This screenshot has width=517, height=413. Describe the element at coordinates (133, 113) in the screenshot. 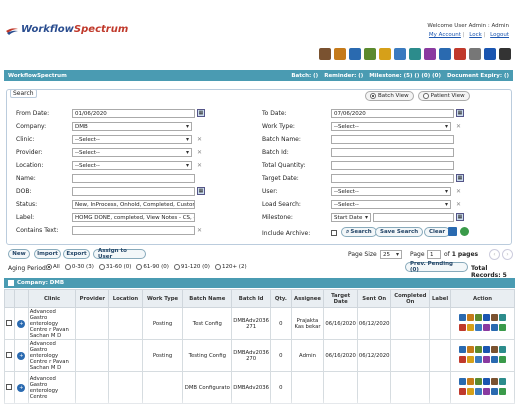

I see `from-date-input: 01/06/2020` at that location.